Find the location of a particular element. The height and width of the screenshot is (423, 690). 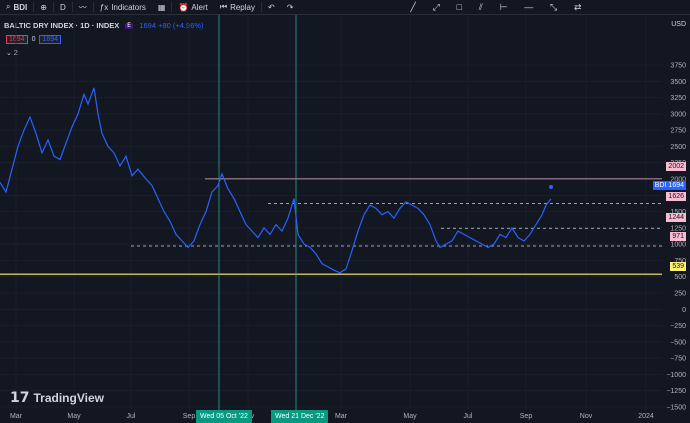

chart-type-button: 〰 is located at coordinates (83, 7).